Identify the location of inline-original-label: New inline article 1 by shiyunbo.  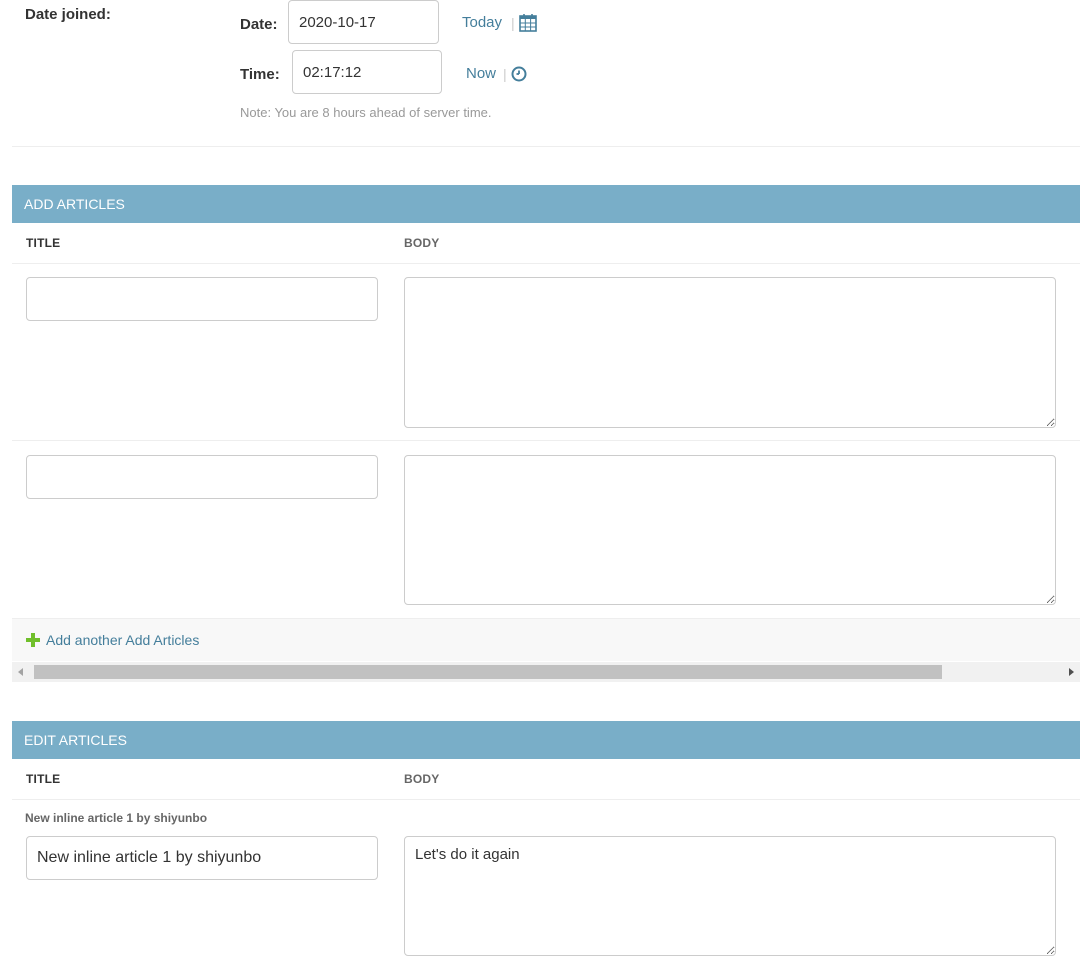
(116, 818).